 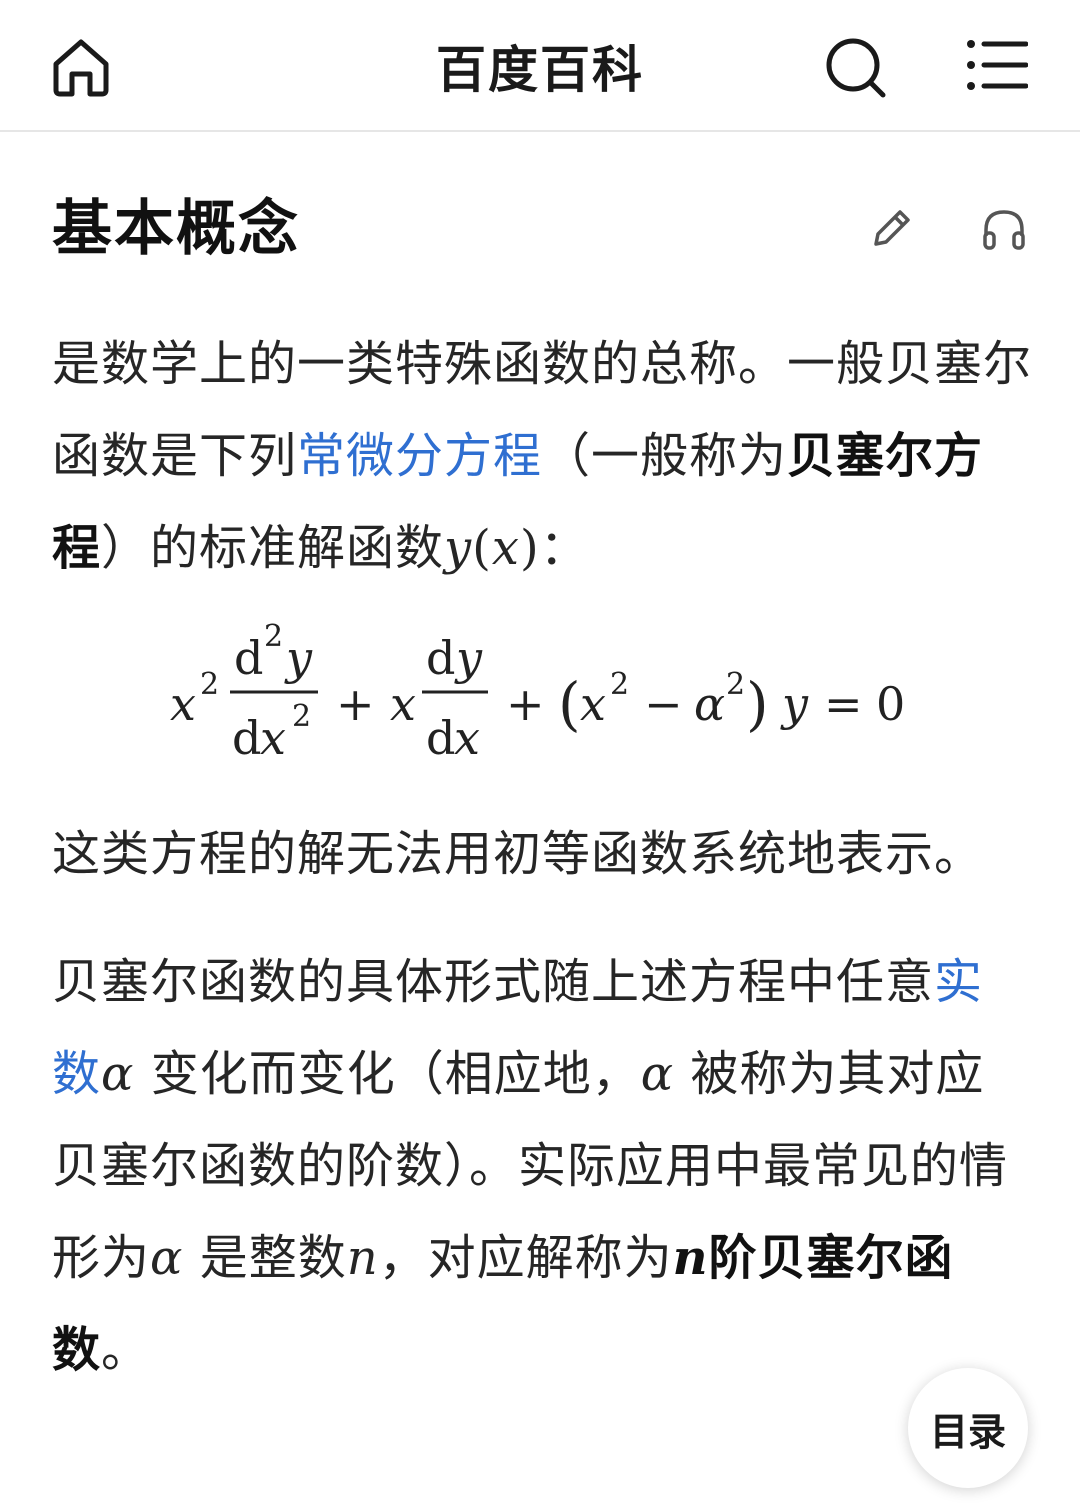 I want to click on text: 是整数, so click(x=265, y=1258).